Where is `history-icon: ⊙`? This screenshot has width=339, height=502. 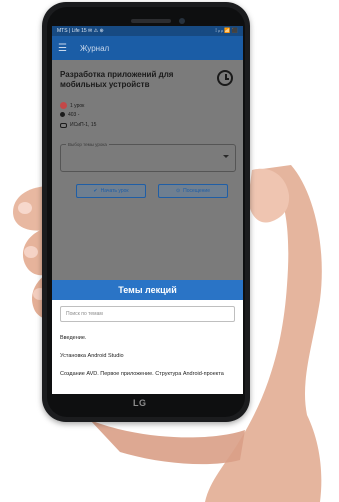 history-icon: ⊙ is located at coordinates (178, 191).